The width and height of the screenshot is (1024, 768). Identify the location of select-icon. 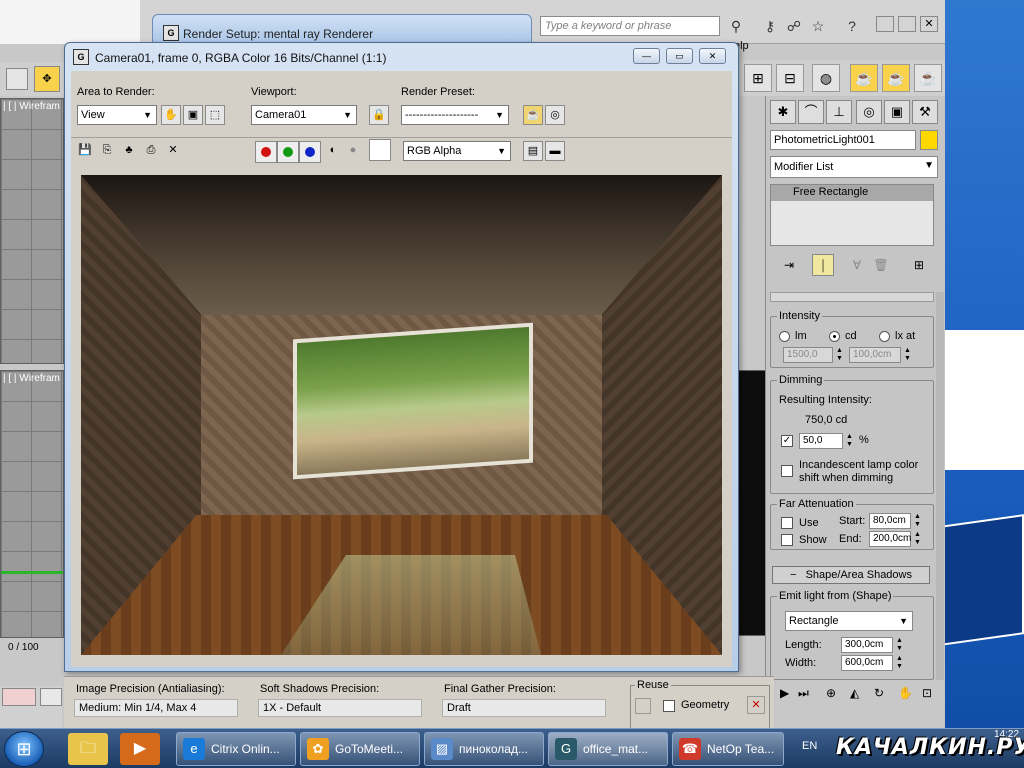
(17, 79).